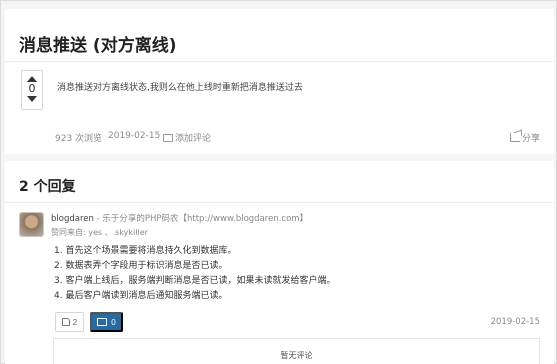  What do you see at coordinates (514, 137) in the screenshot?
I see `share-icon` at bounding box center [514, 137].